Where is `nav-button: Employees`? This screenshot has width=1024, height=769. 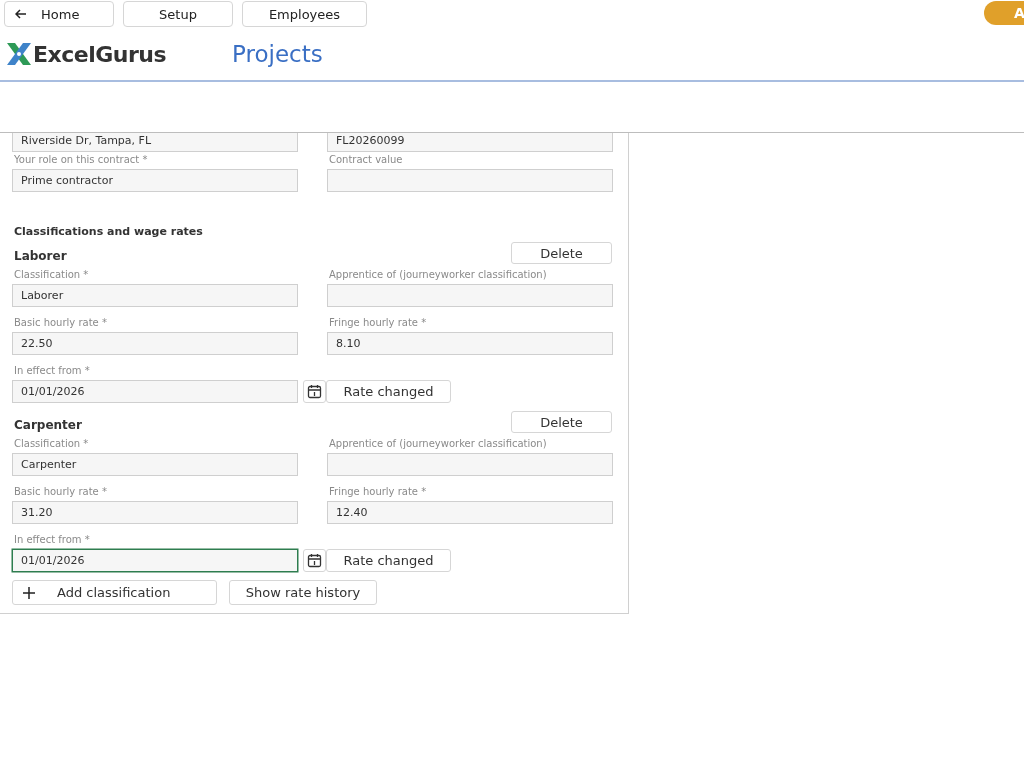
nav-button: Employees is located at coordinates (304, 14).